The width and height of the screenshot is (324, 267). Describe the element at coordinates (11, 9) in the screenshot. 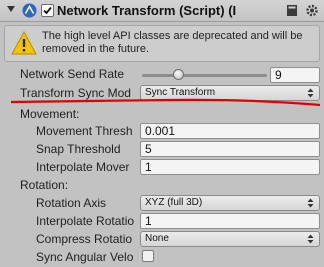

I see `fold-arrow-icon` at that location.